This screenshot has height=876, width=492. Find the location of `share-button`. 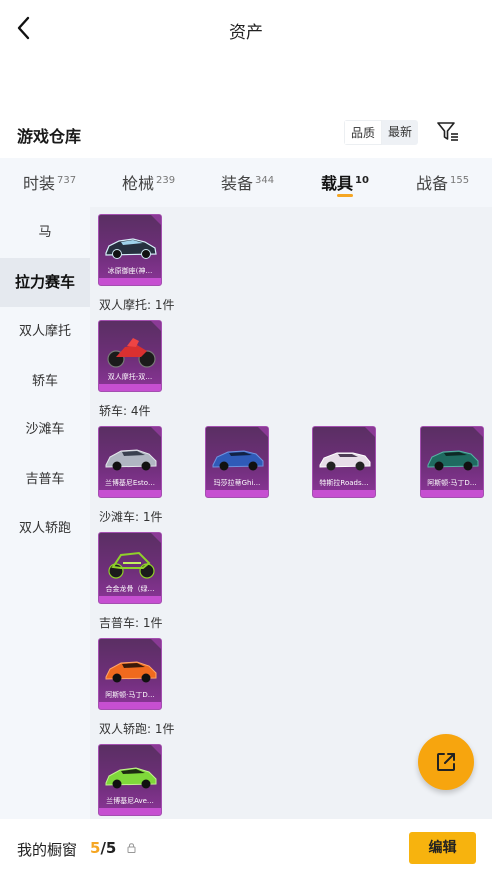

share-button is located at coordinates (446, 762).